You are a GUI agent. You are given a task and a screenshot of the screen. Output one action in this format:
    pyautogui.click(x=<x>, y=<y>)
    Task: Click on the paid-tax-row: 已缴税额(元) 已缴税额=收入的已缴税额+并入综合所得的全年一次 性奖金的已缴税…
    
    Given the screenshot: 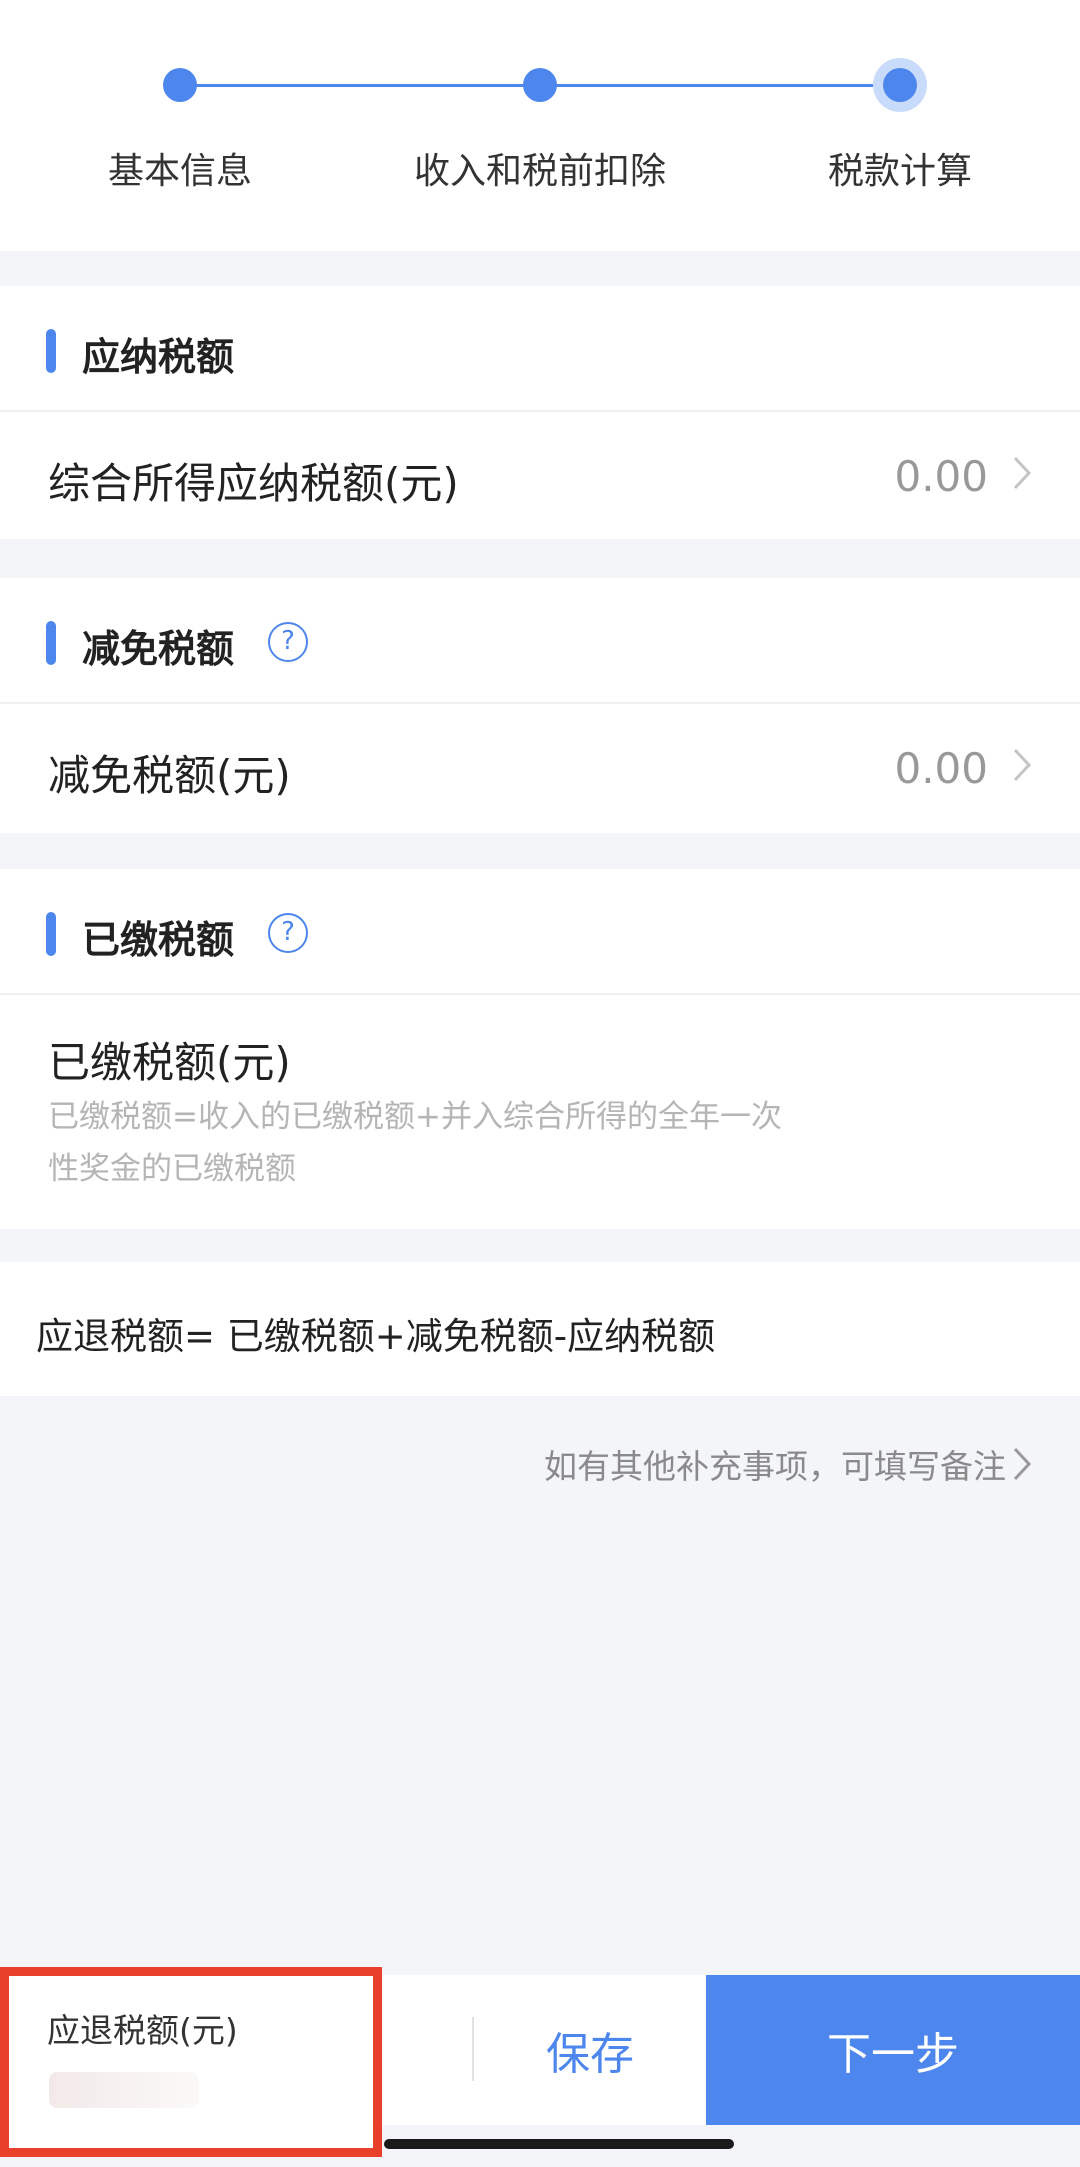 What is the action you would take?
    pyautogui.click(x=540, y=1111)
    